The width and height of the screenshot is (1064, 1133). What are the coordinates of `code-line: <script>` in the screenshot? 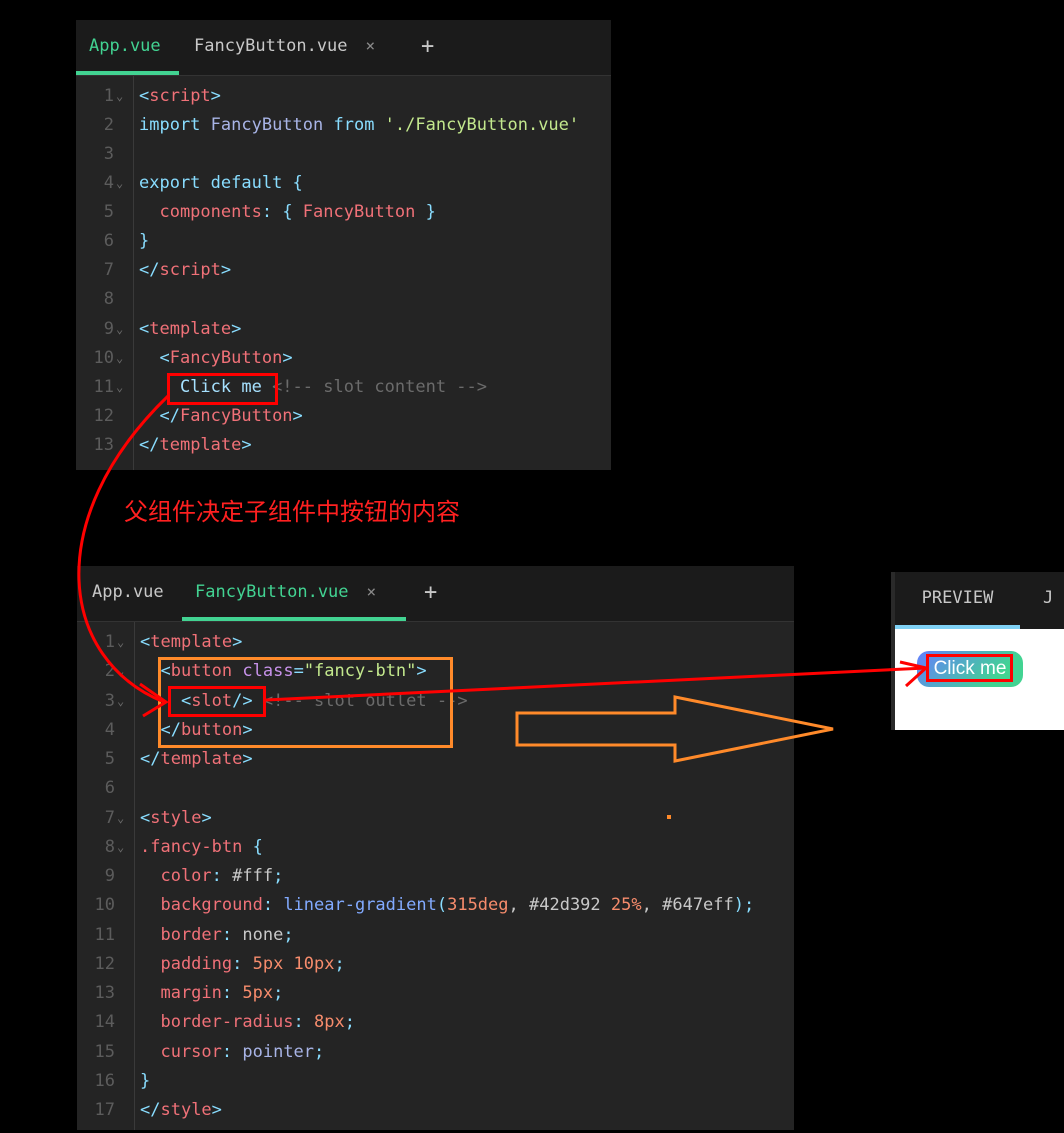 It's located at (180, 96).